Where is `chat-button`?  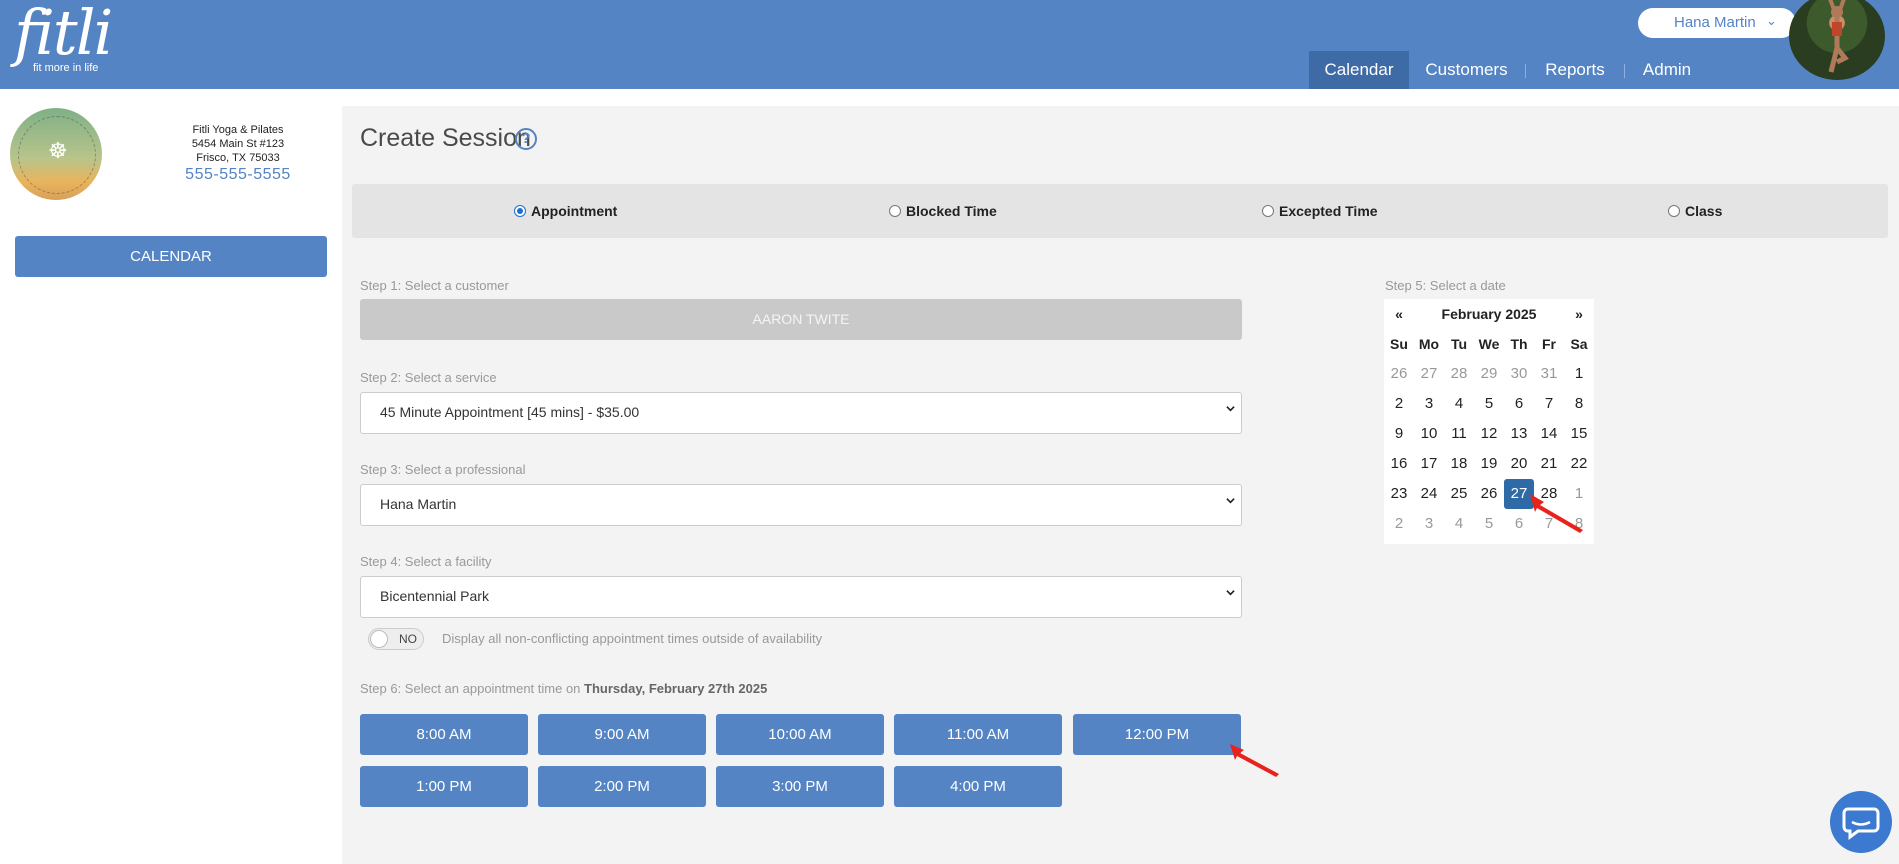
chat-button is located at coordinates (1861, 822).